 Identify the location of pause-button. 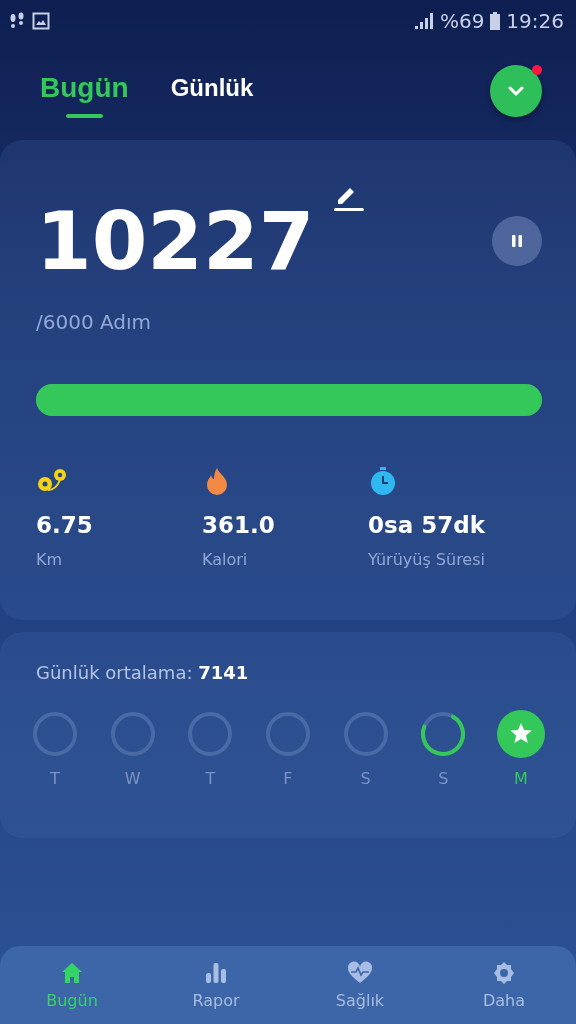
(517, 241).